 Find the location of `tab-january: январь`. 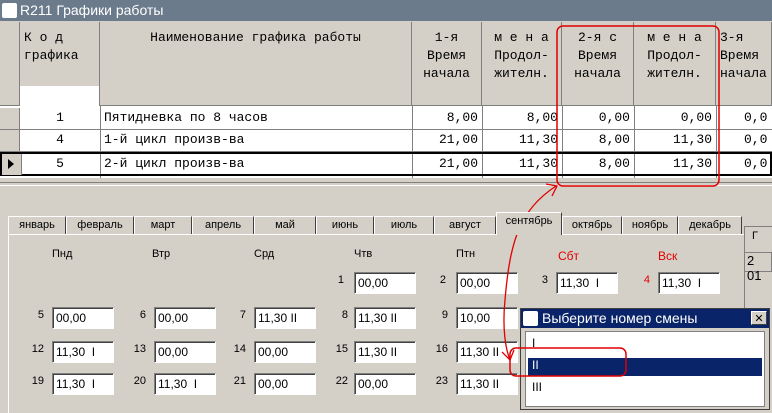

tab-january: январь is located at coordinates (37, 225).